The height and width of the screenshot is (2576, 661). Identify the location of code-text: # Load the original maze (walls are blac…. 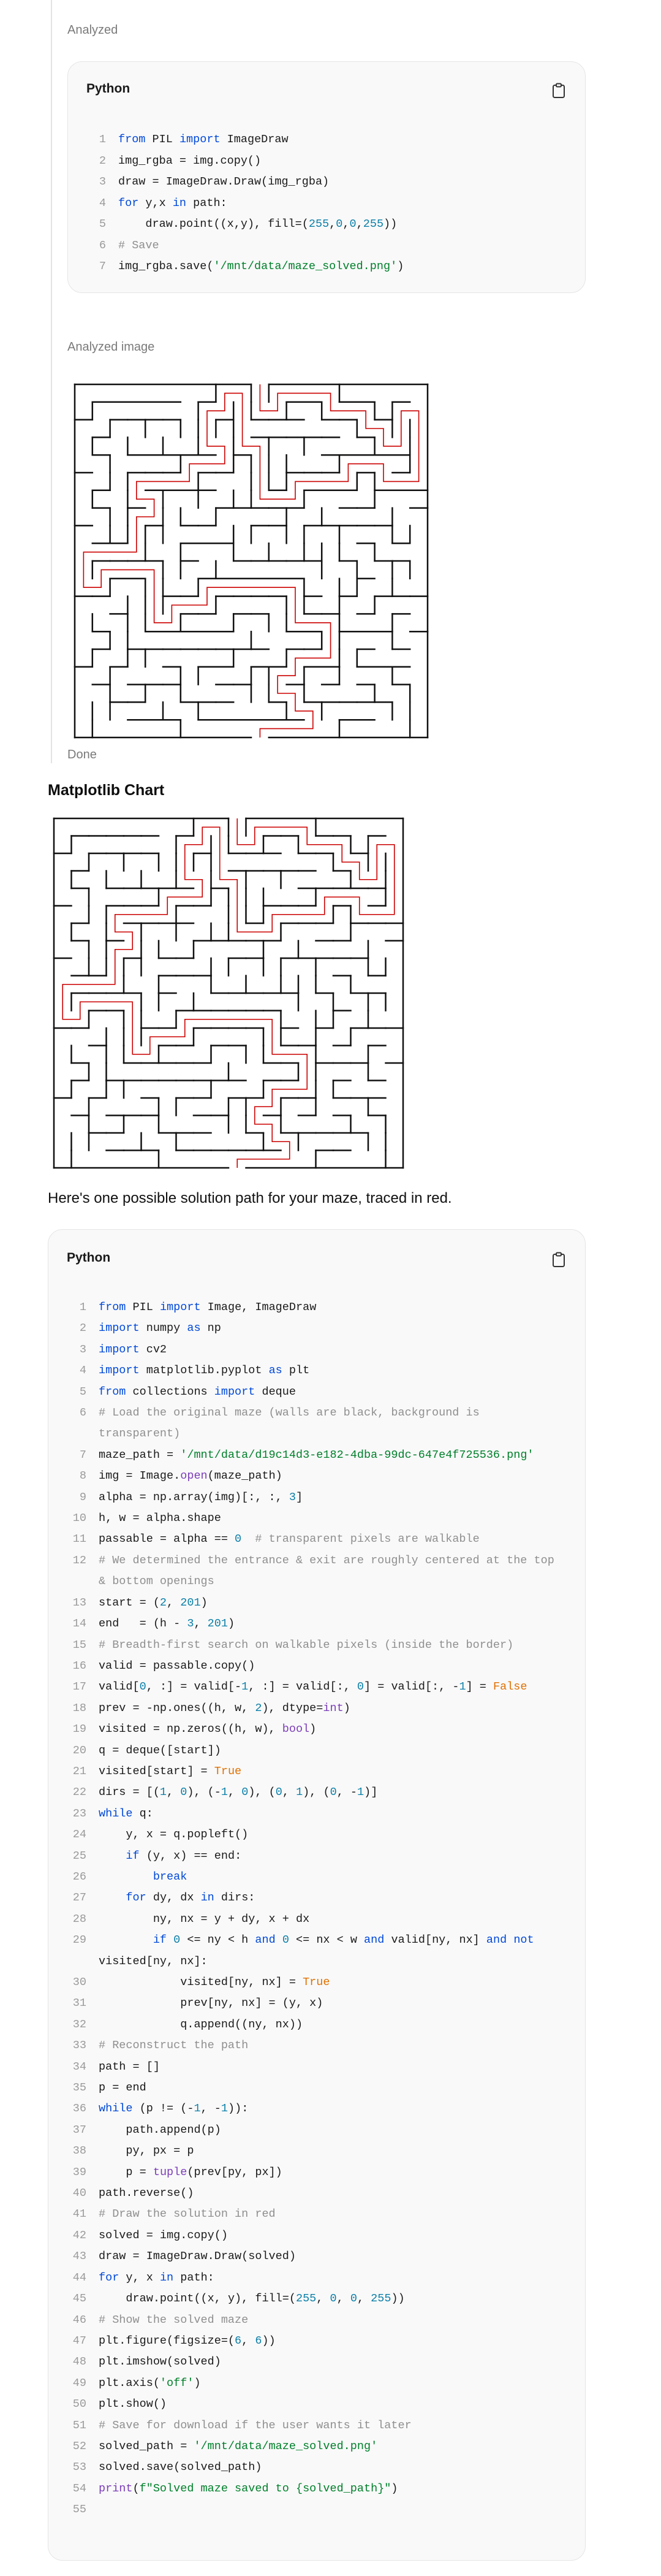
(292, 1423).